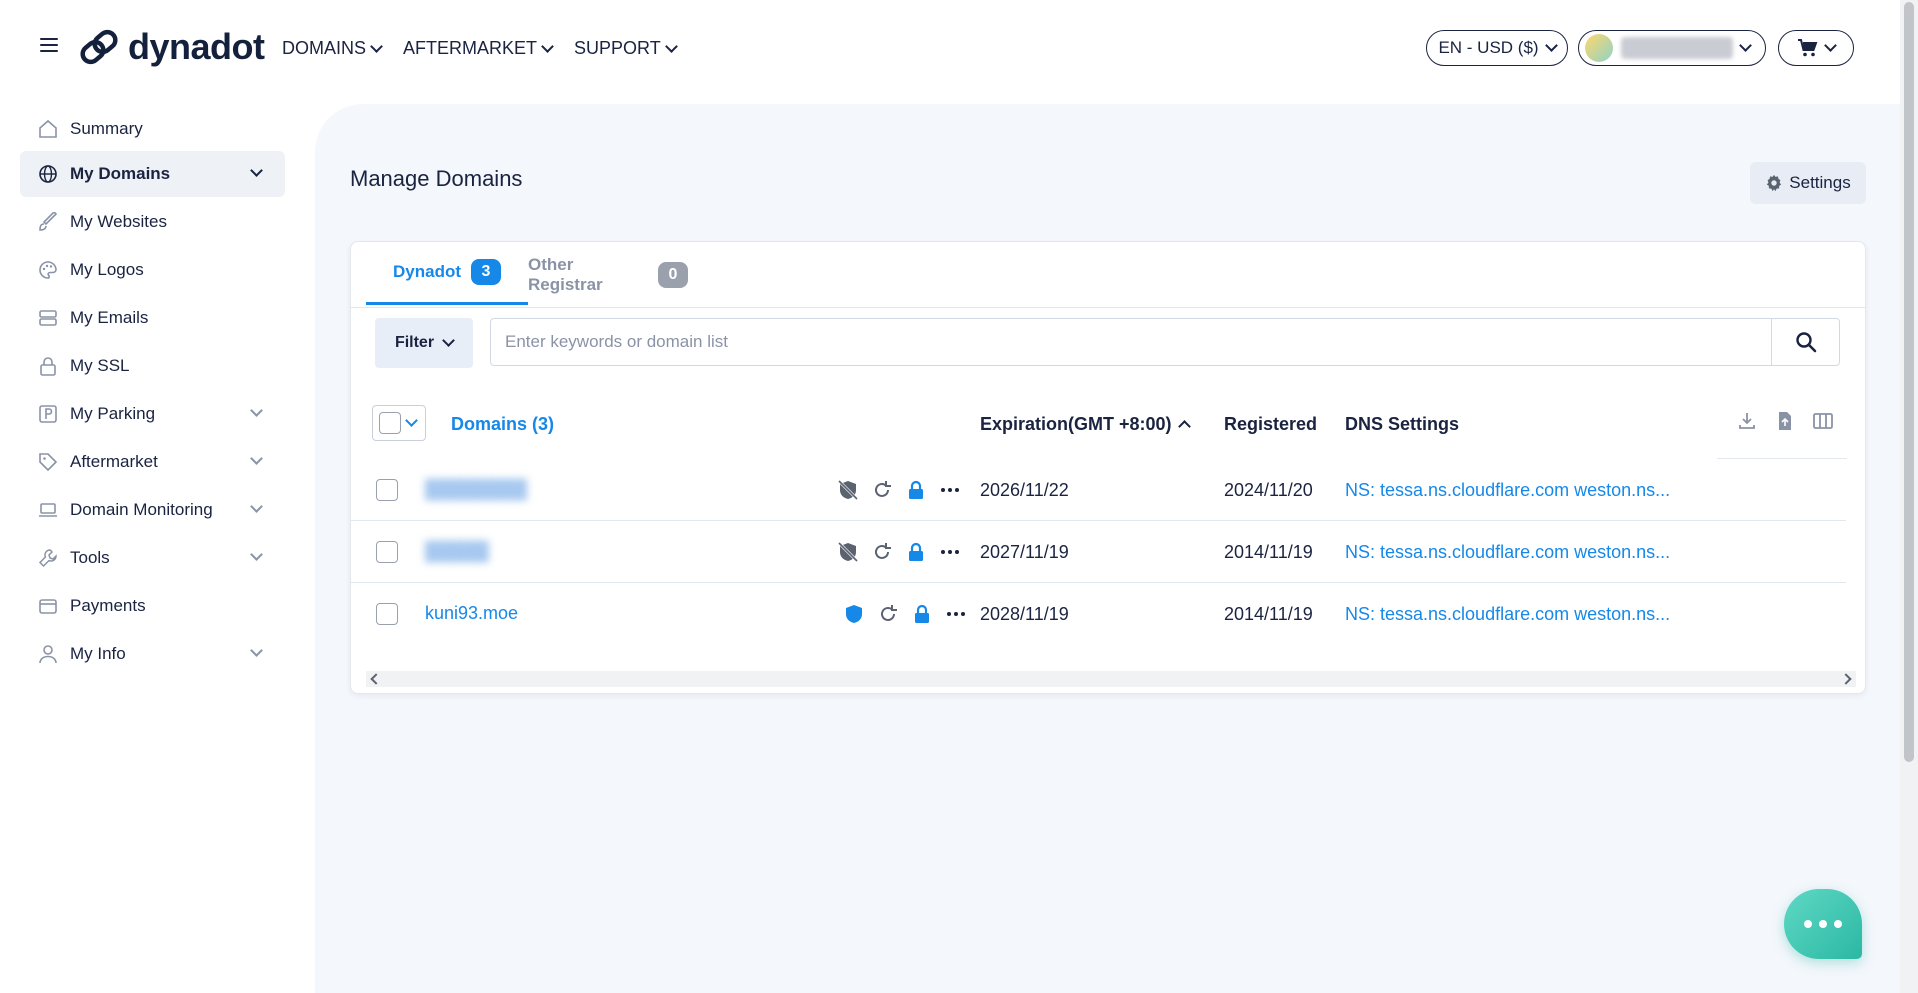 The height and width of the screenshot is (993, 1918). I want to click on download-icon, so click(1747, 421).